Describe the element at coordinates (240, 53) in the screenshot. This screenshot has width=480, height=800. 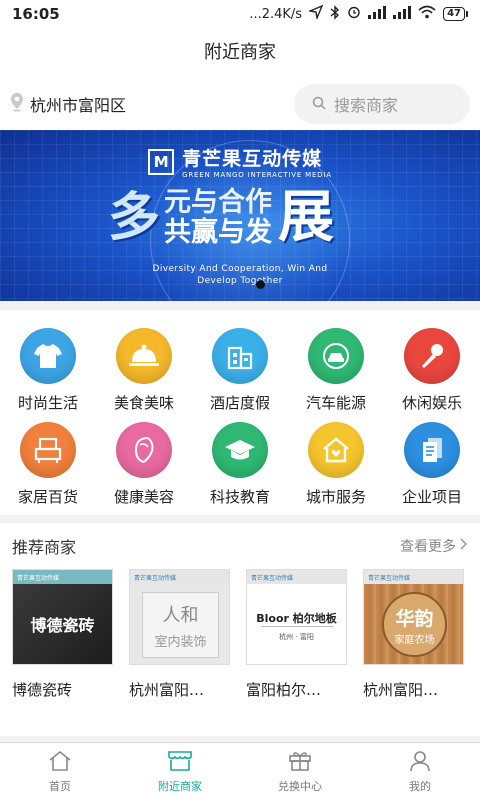
I see `page-title: 附近商家` at that location.